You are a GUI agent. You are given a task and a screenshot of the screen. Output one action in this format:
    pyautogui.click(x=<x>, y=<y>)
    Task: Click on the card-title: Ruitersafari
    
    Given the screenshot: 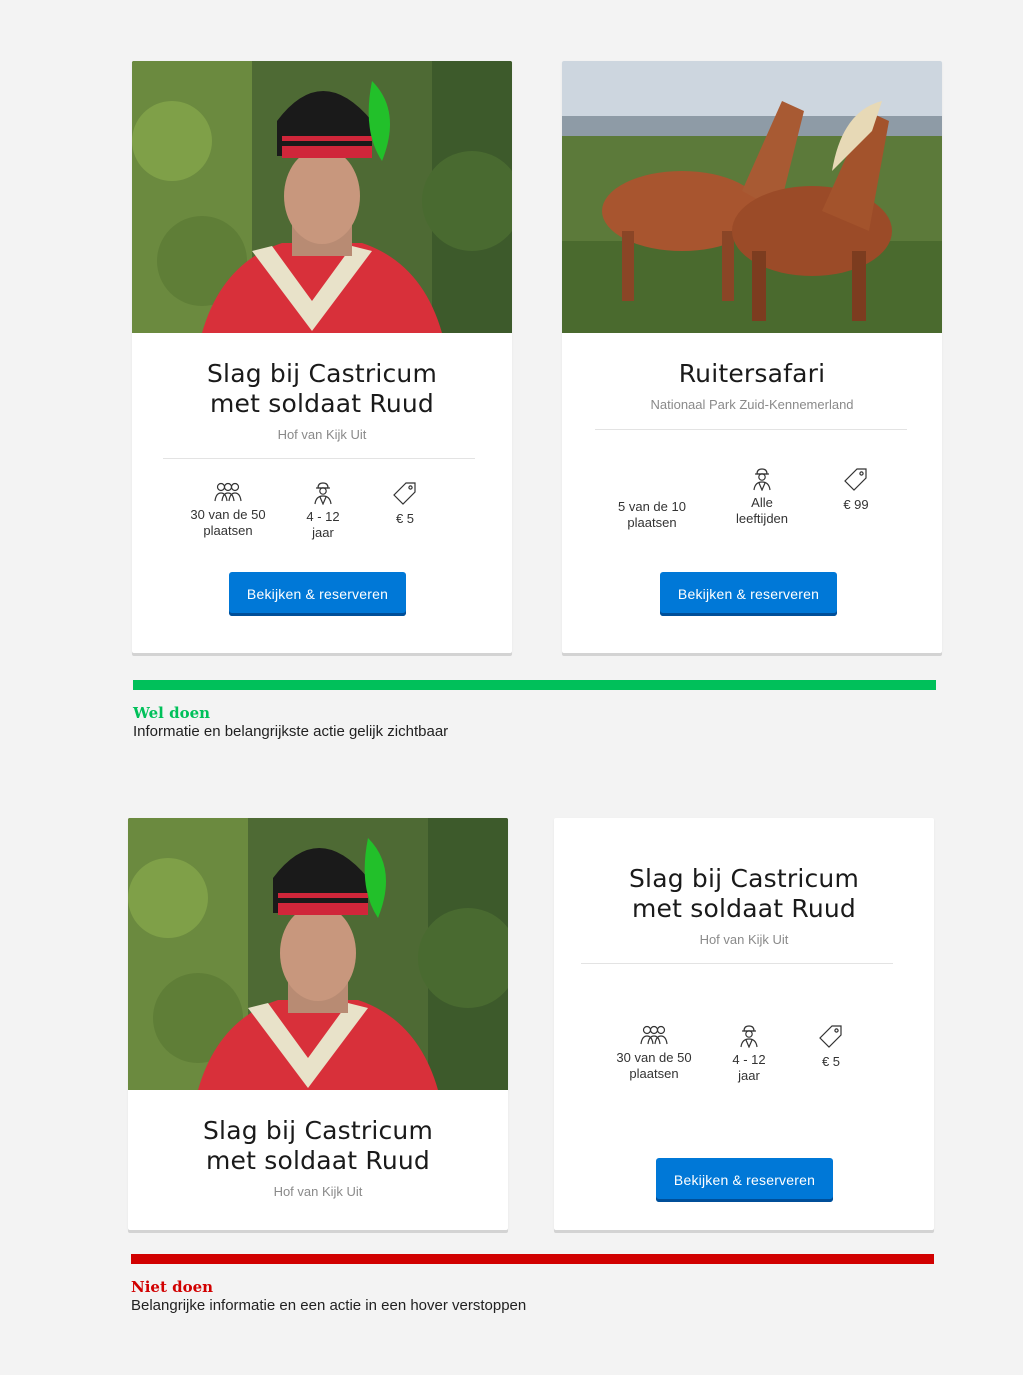 What is the action you would take?
    pyautogui.click(x=752, y=373)
    